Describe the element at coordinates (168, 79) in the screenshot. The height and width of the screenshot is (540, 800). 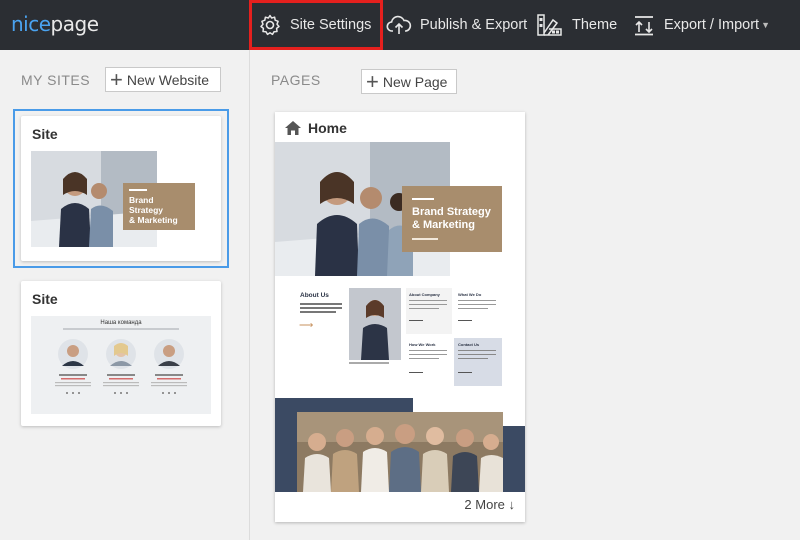
I see `new-website-label: New Website` at that location.